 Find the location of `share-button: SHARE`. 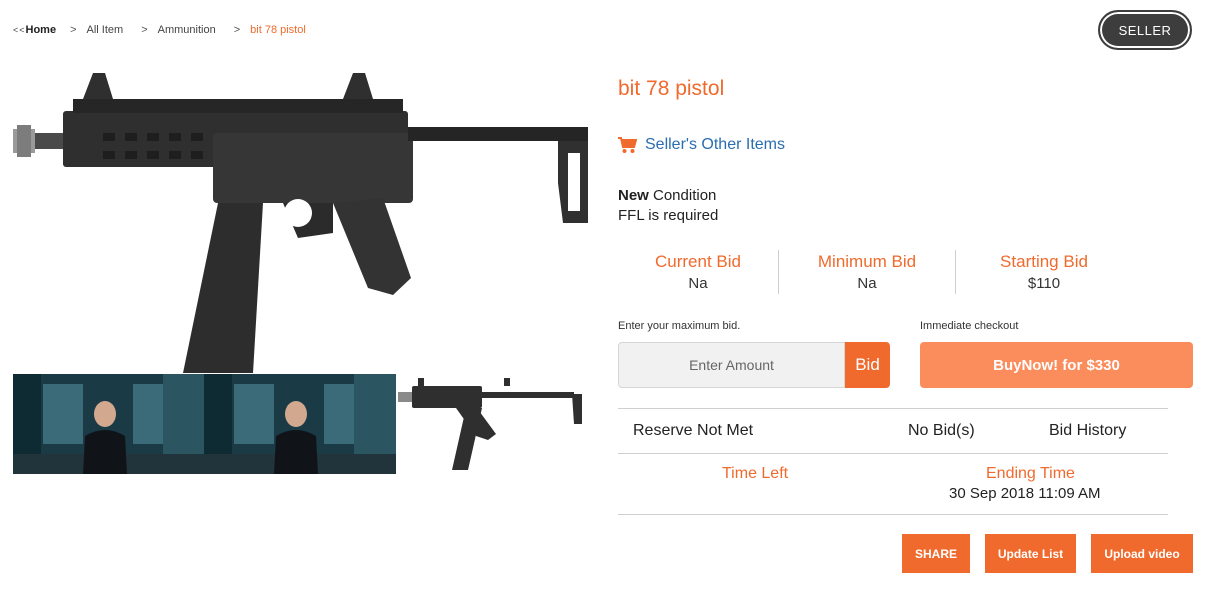

share-button: SHARE is located at coordinates (936, 553).